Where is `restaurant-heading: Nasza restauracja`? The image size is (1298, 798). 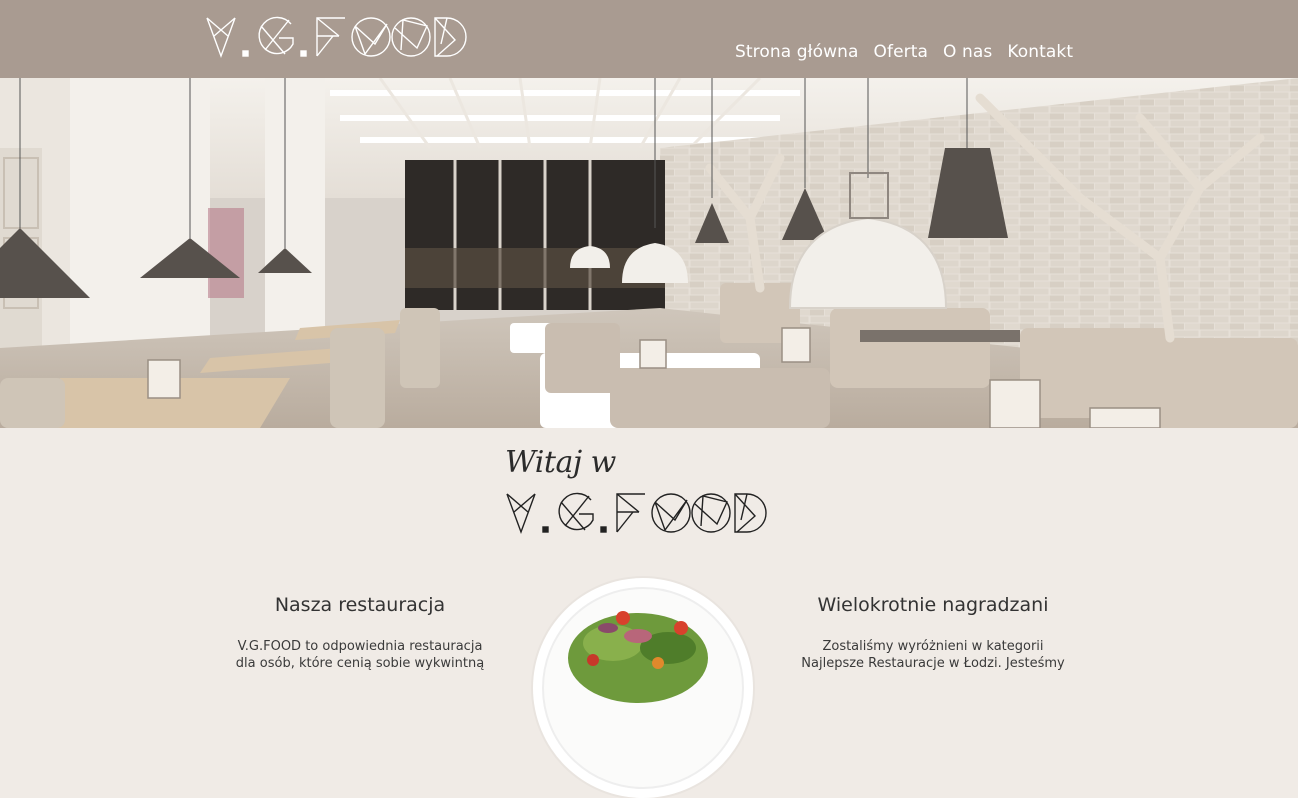 restaurant-heading: Nasza restauracja is located at coordinates (360, 605).